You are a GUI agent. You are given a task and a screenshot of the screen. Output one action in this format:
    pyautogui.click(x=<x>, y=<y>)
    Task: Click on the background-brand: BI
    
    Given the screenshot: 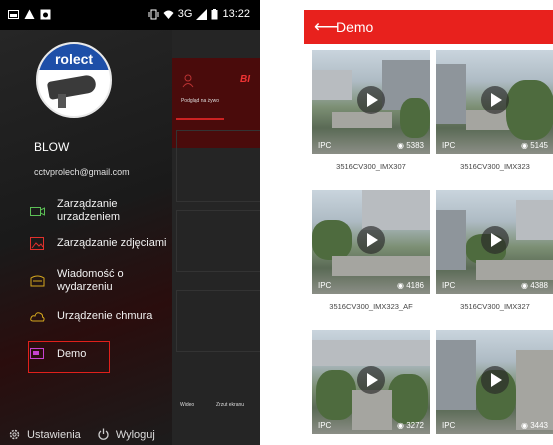 What is the action you would take?
    pyautogui.click(x=245, y=79)
    